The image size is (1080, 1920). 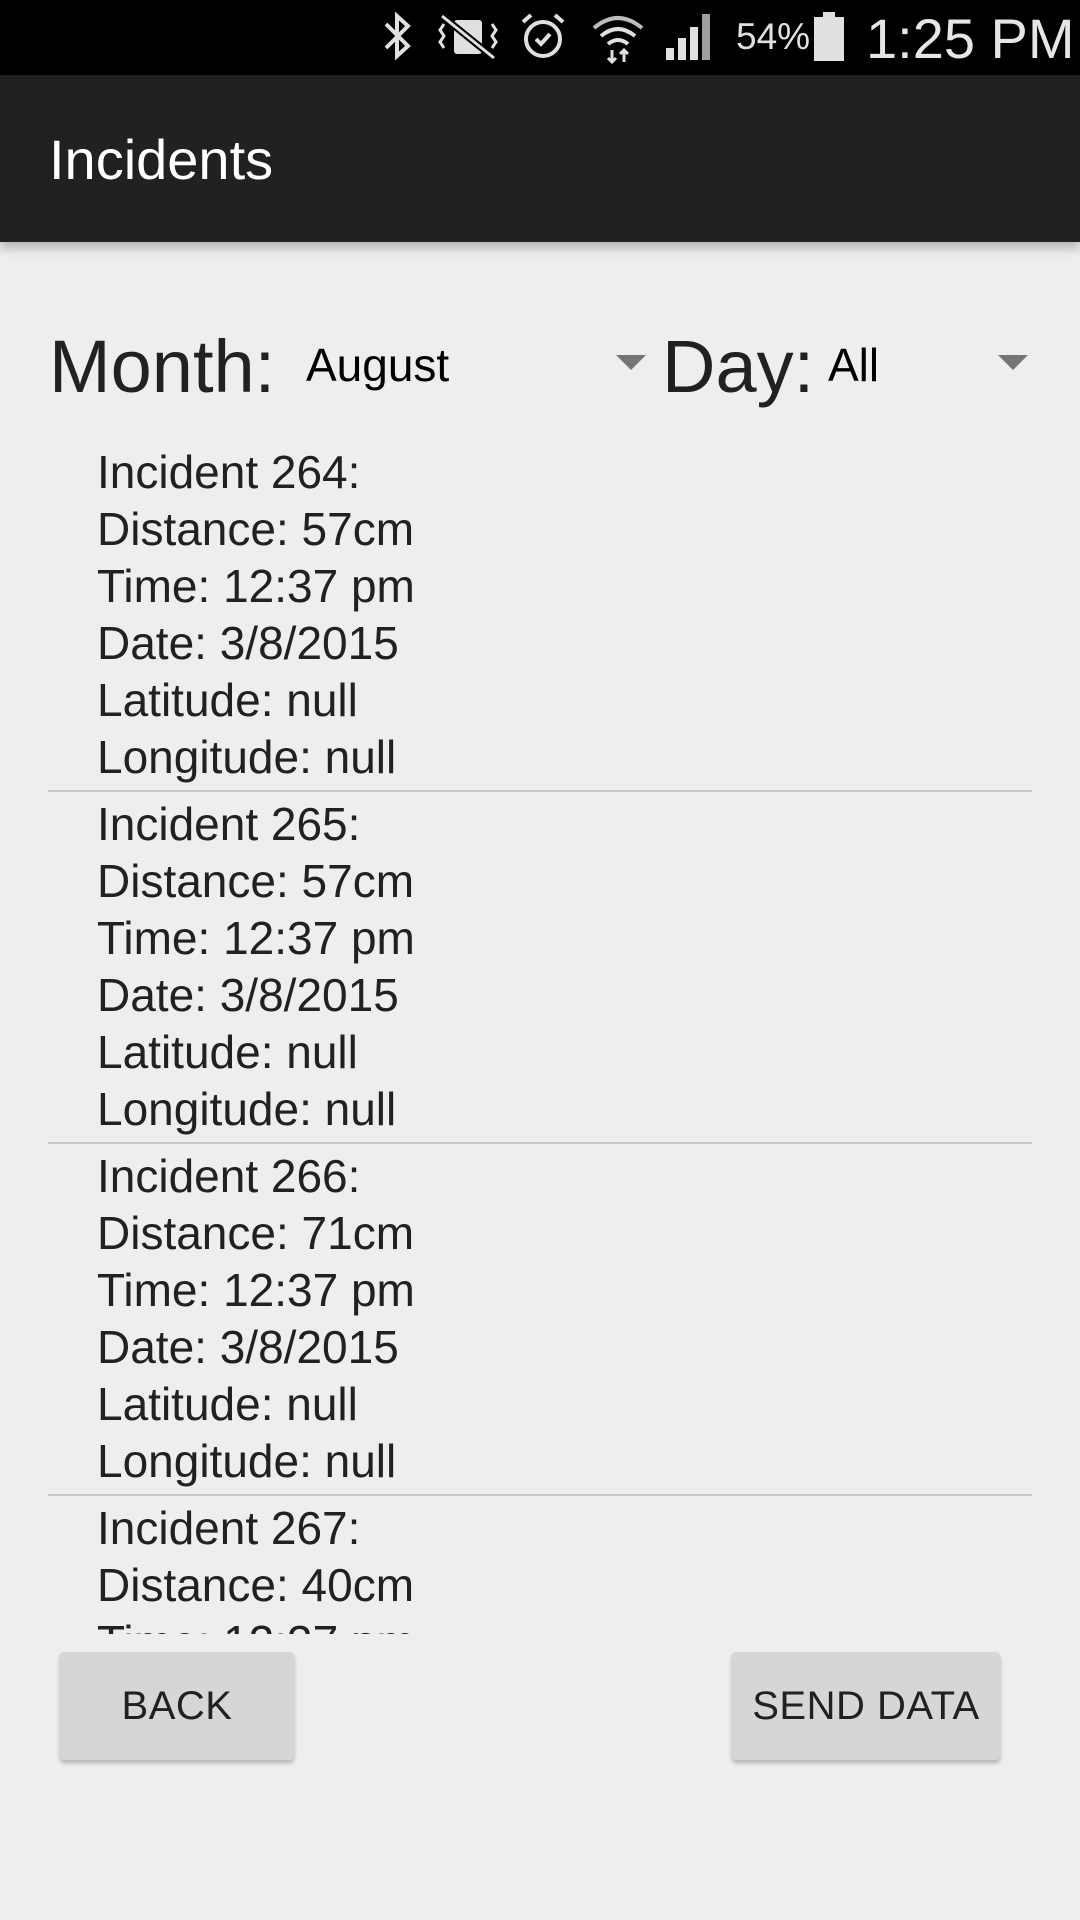 I want to click on app-bar: Incidents, so click(x=540, y=158).